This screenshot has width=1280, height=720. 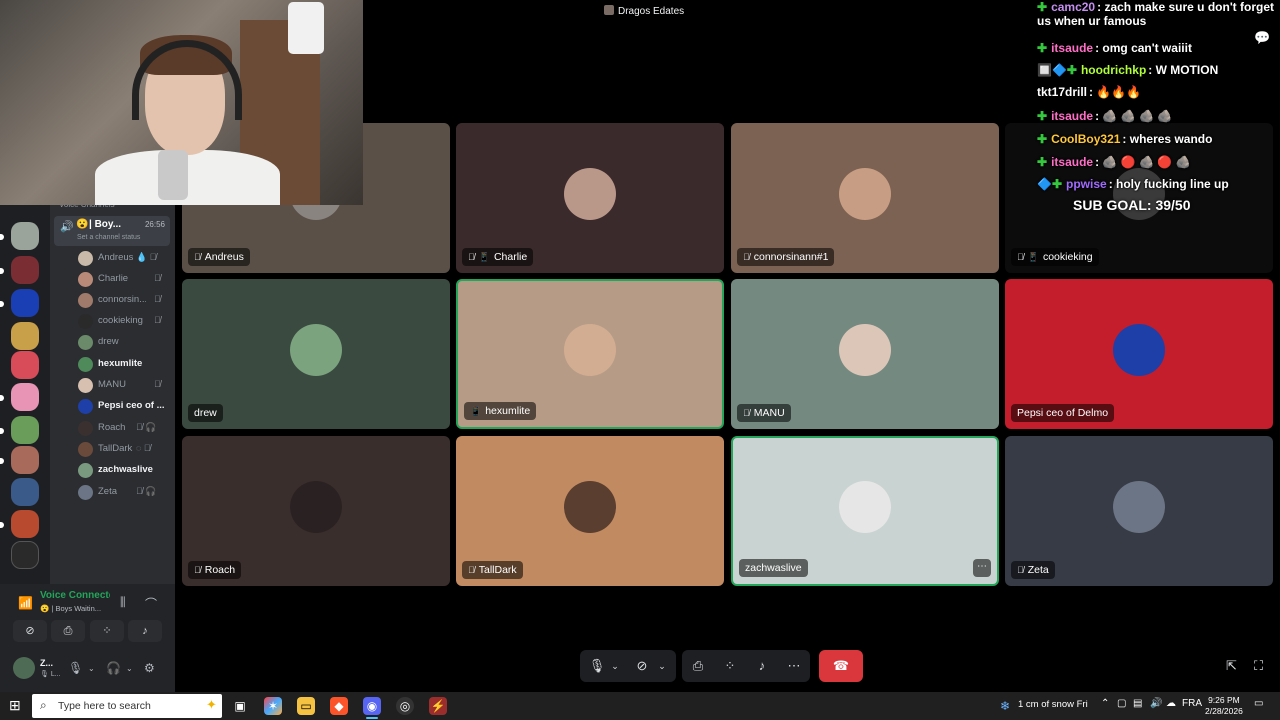 I want to click on clock: 9:26 PM 2/28/2026, so click(x=1224, y=706).